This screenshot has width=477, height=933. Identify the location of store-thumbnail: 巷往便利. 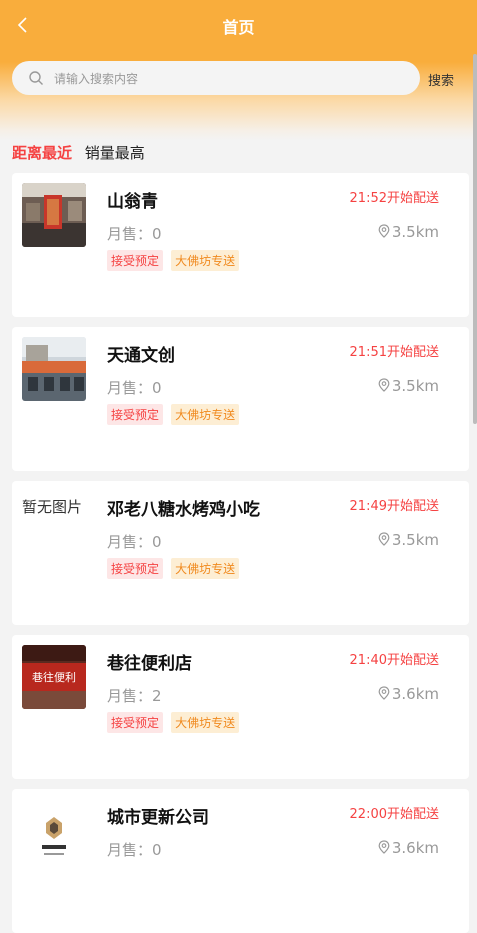
(54, 677).